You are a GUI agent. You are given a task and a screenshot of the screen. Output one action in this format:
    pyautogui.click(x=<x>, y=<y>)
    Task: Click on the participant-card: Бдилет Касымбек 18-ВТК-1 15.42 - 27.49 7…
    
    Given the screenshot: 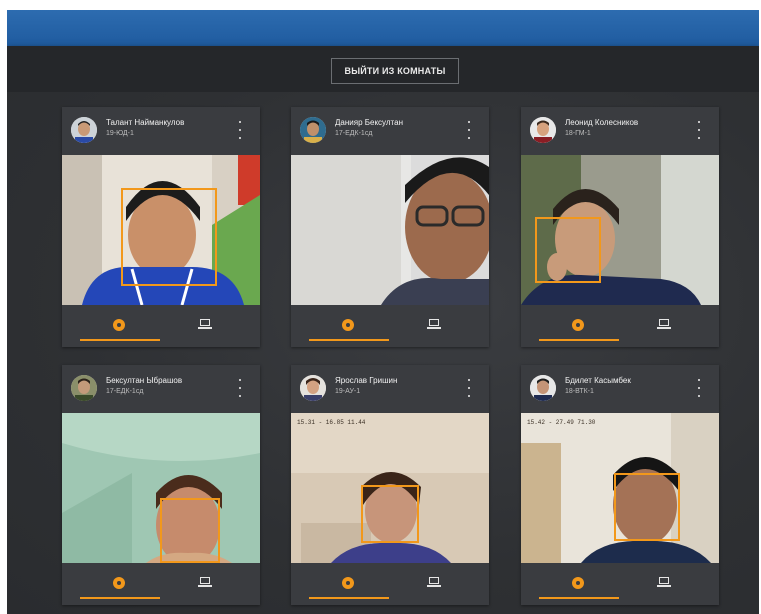 What is the action you would take?
    pyautogui.click(x=620, y=485)
    